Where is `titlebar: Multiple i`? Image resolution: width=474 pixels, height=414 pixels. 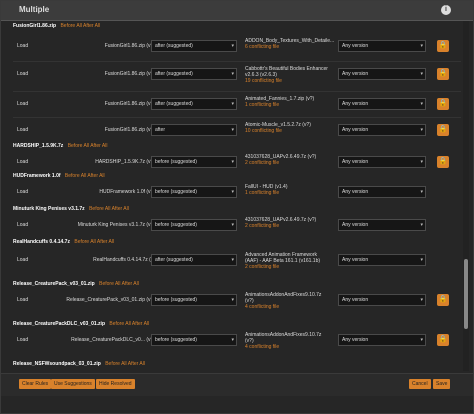 titlebar: Multiple i is located at coordinates (237, 11).